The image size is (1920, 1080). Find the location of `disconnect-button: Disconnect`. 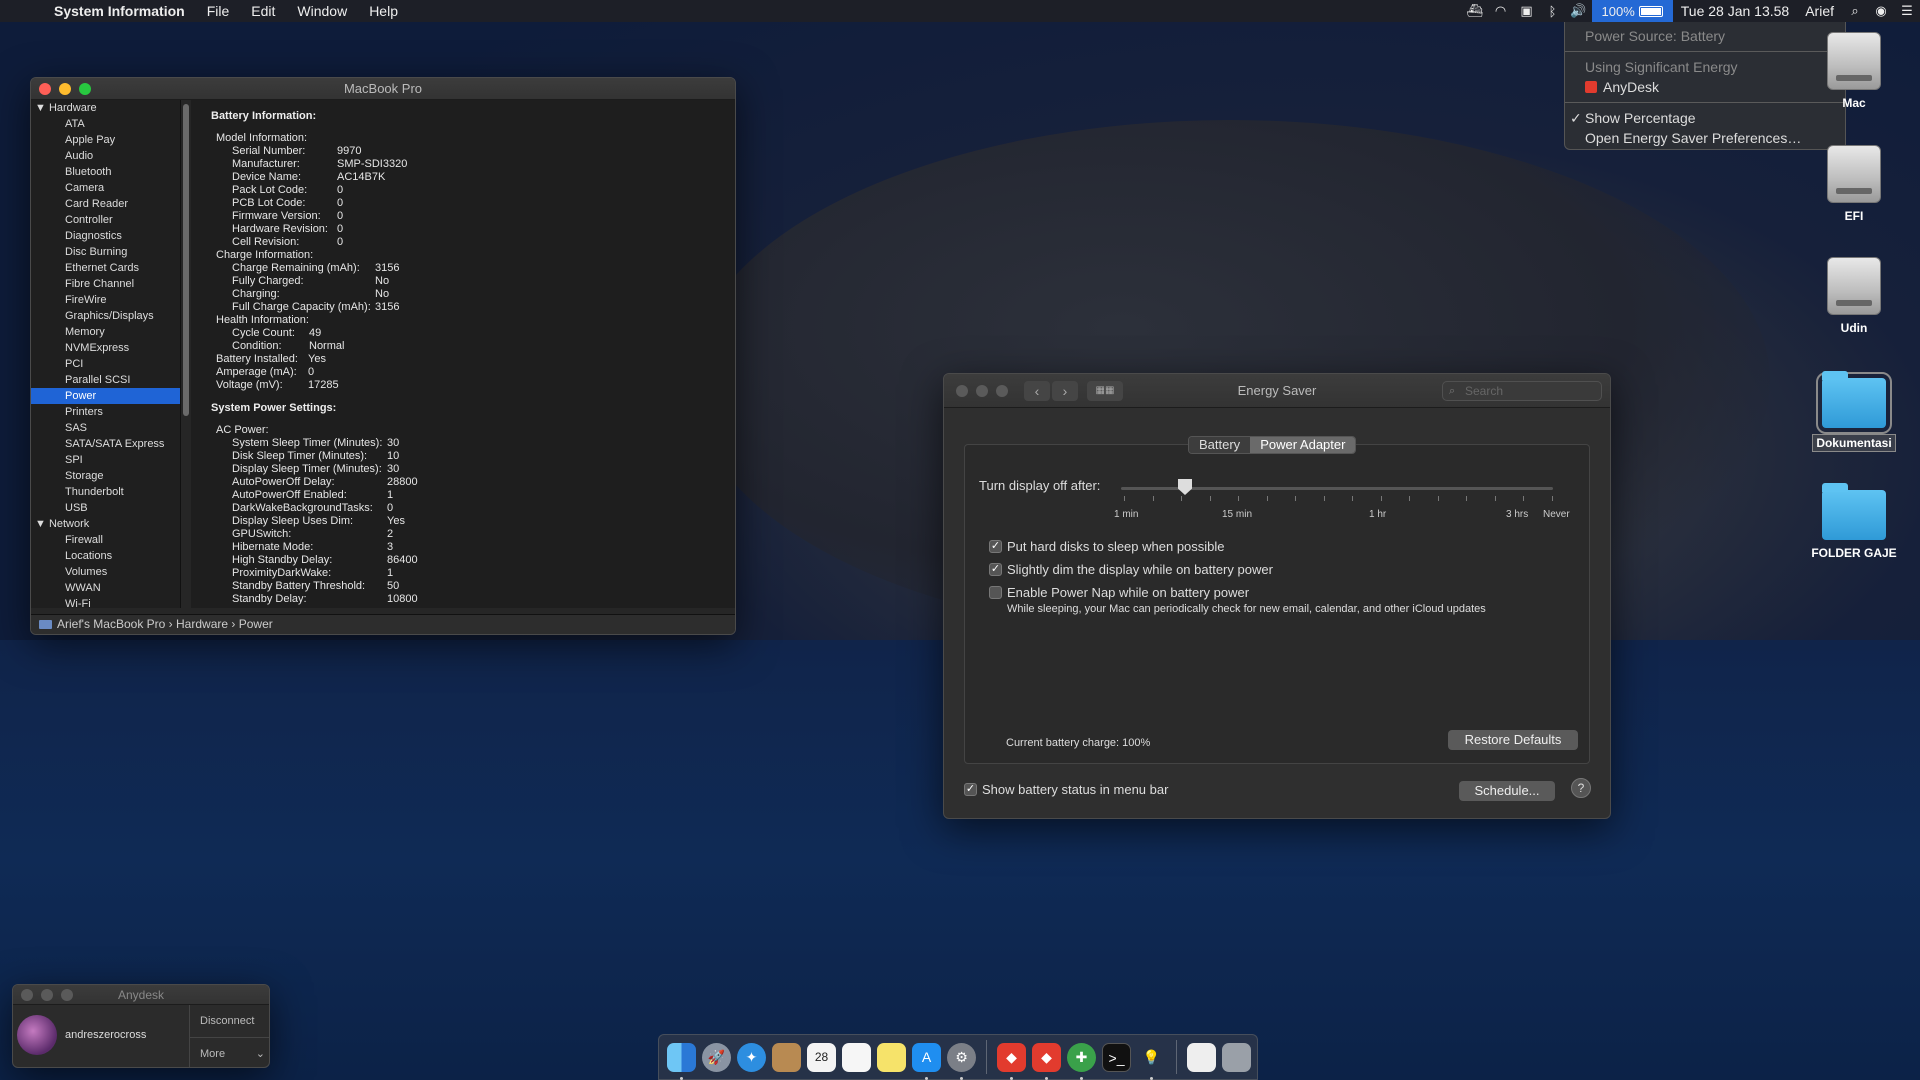

disconnect-button: Disconnect is located at coordinates (229, 1021).